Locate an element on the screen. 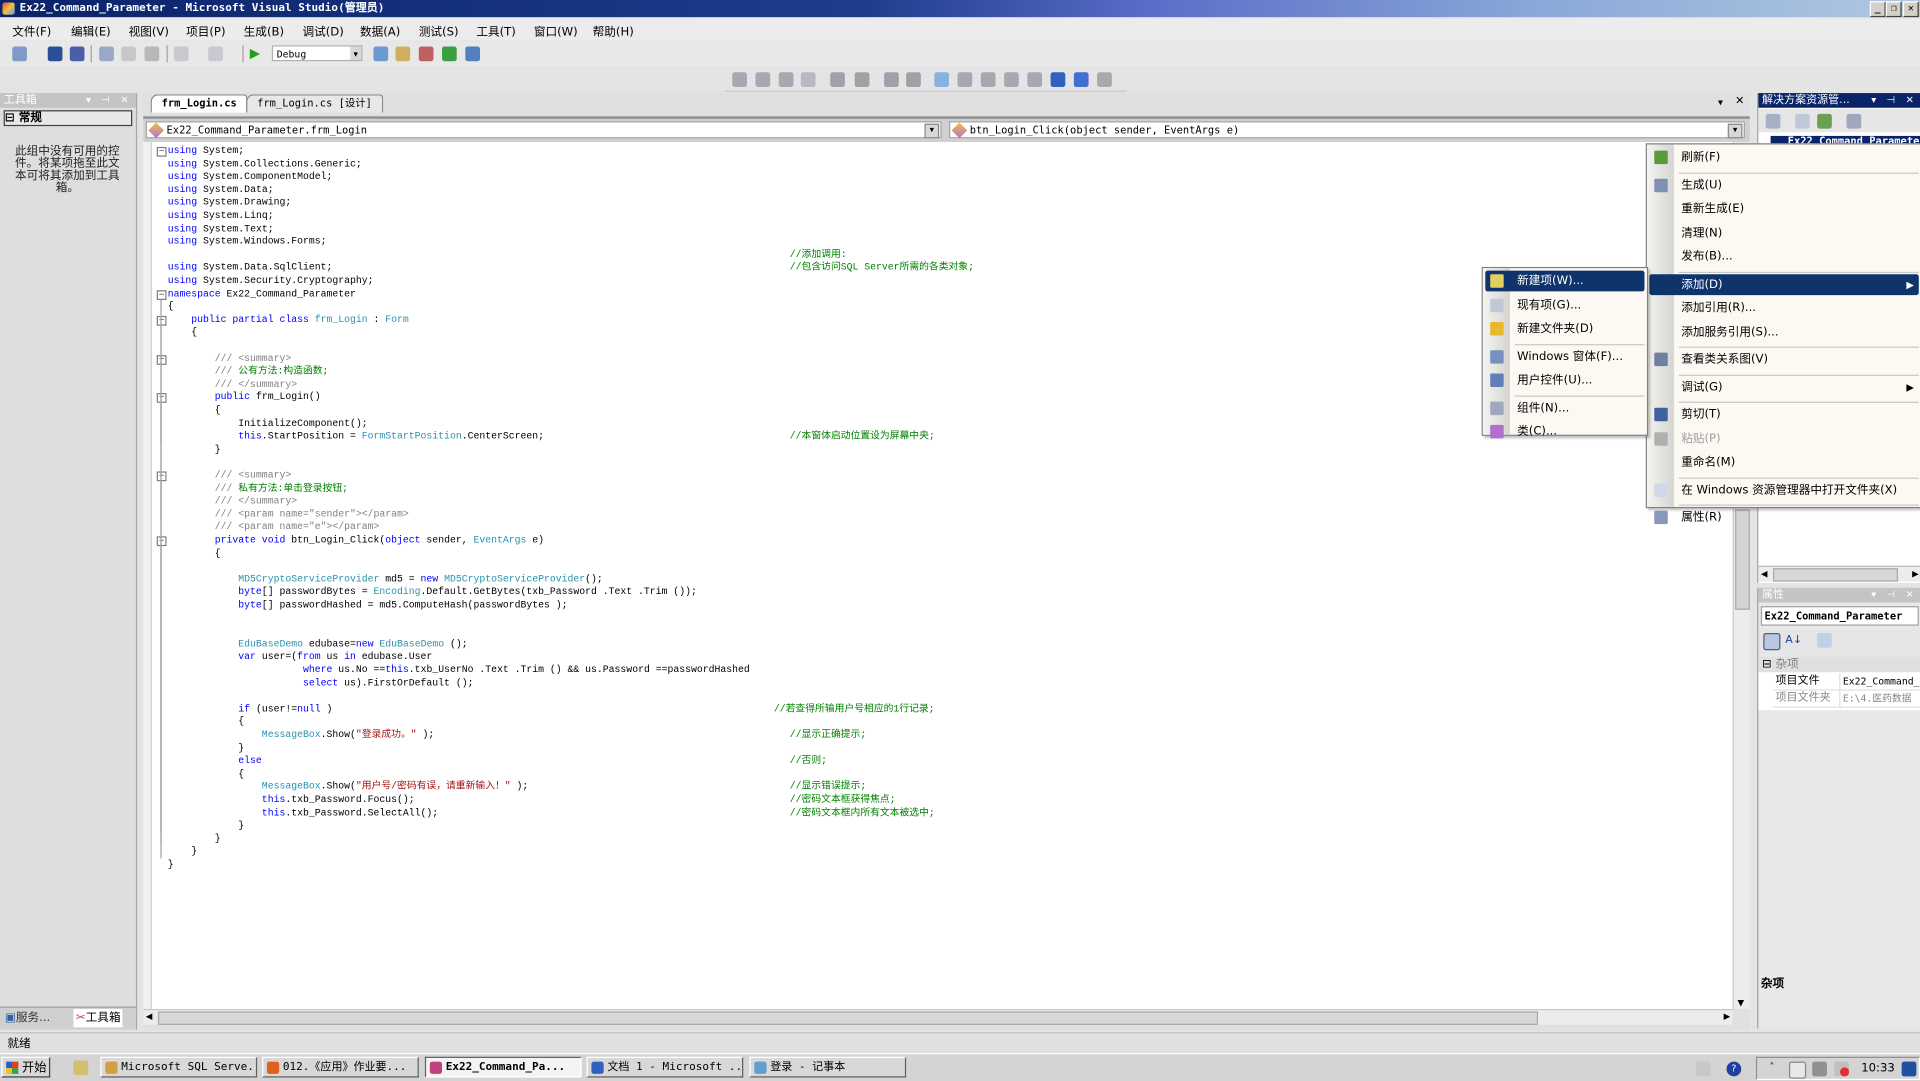 Image resolution: width=1920 pixels, height=1081 pixels. menu-item: 重新生成(E) is located at coordinates (1783, 208).